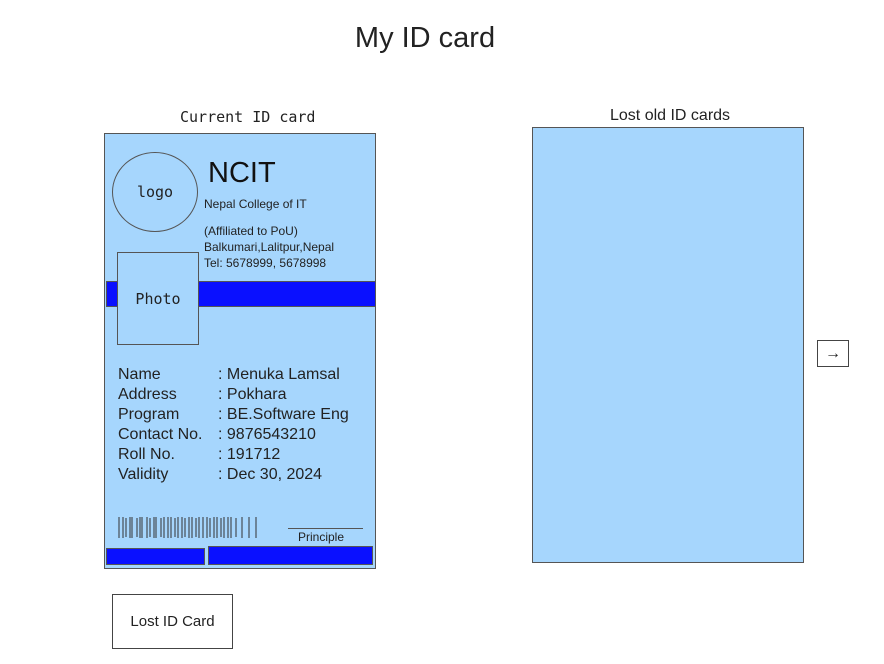  What do you see at coordinates (265, 263) in the screenshot?
I see `college-tel: Tel: 5678999, 5678998` at bounding box center [265, 263].